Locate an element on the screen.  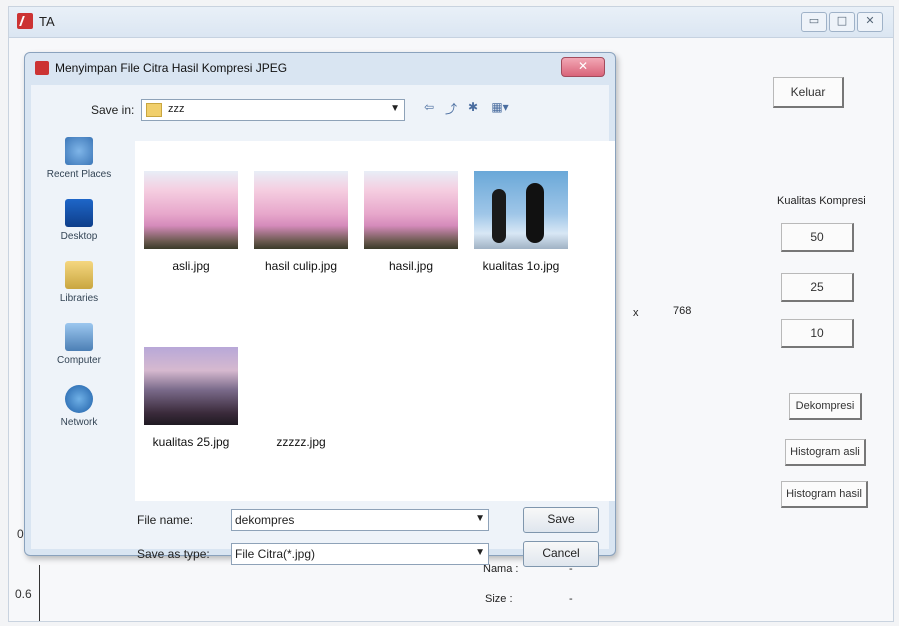
dekompresi-button: Dekompresi is located at coordinates (825, 406).